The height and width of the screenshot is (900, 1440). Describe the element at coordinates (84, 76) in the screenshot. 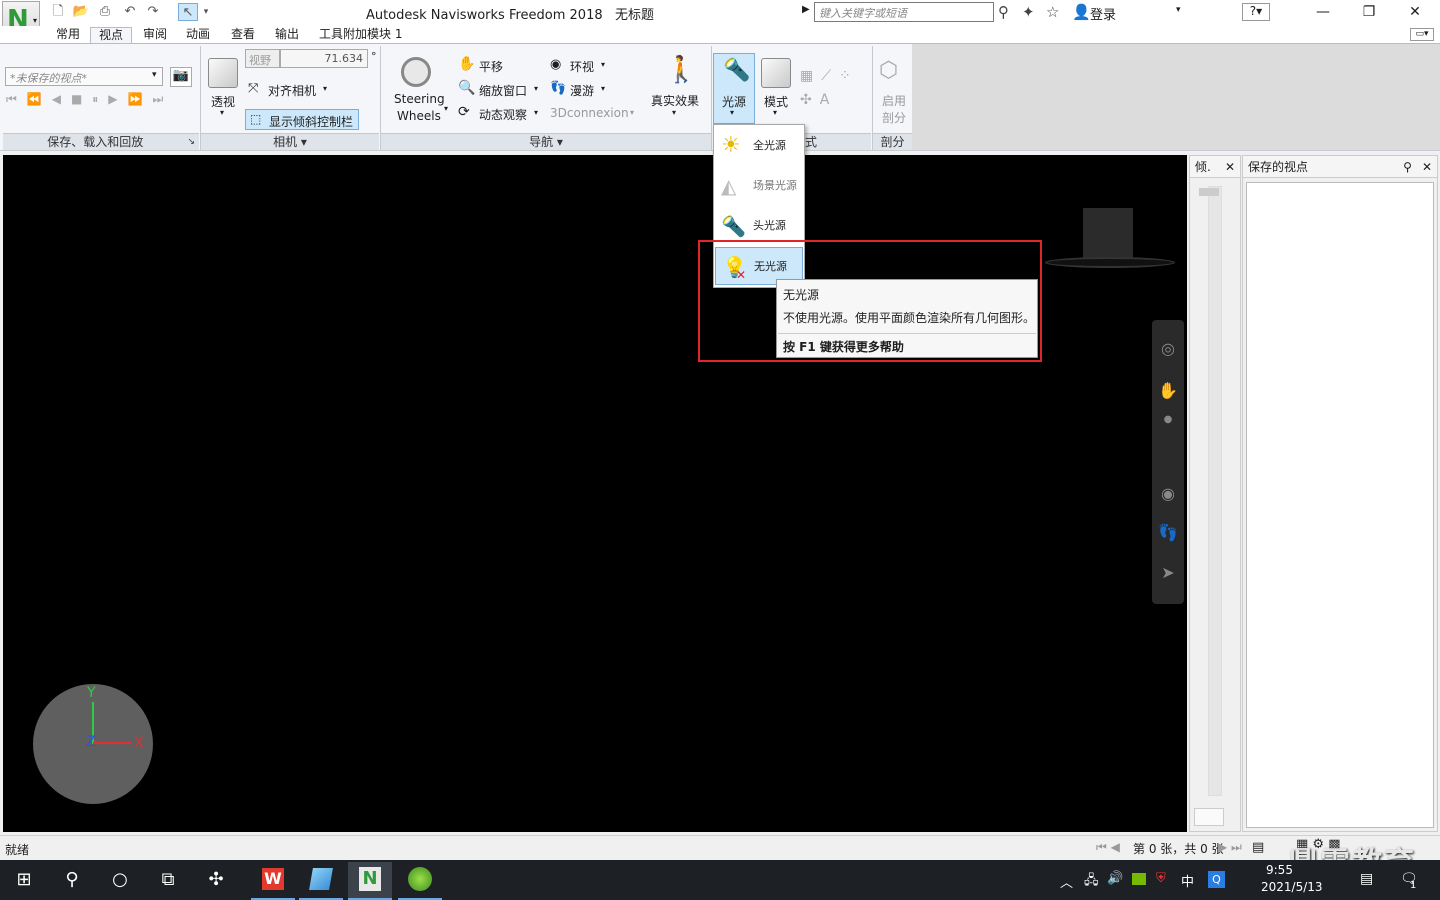

I see `saved-viewpoint-combo: *未保存的视点*` at that location.